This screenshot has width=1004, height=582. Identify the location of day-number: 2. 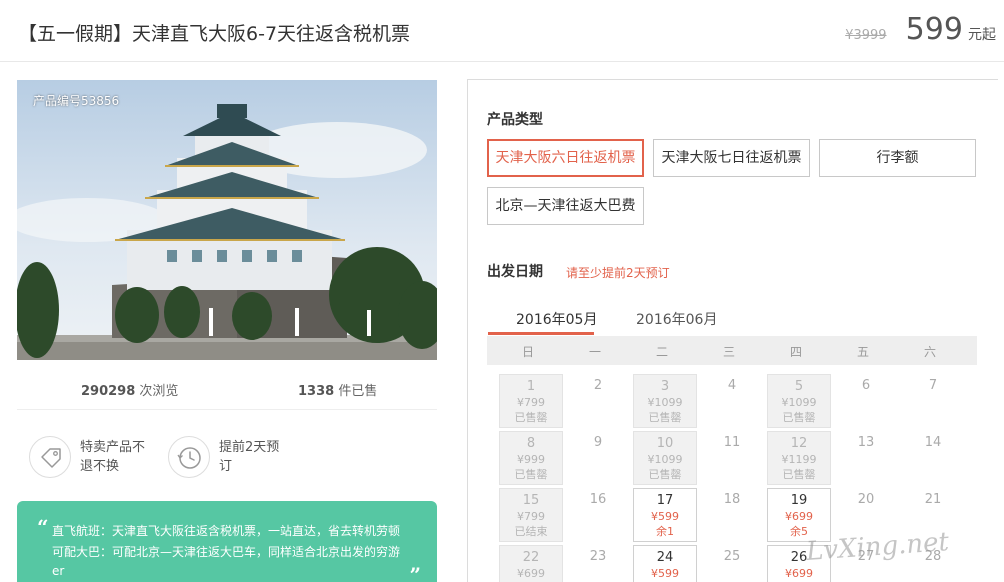
(598, 385).